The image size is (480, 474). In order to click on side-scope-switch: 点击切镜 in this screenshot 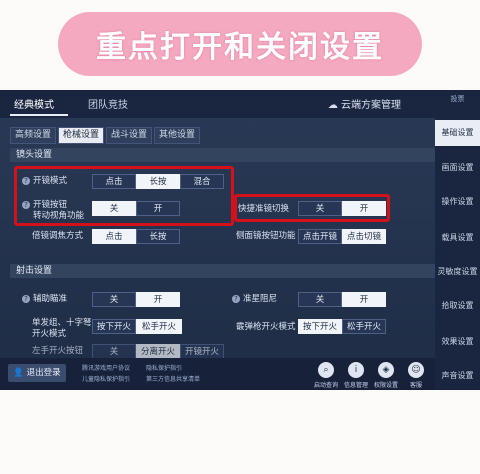, I will do `click(364, 236)`.